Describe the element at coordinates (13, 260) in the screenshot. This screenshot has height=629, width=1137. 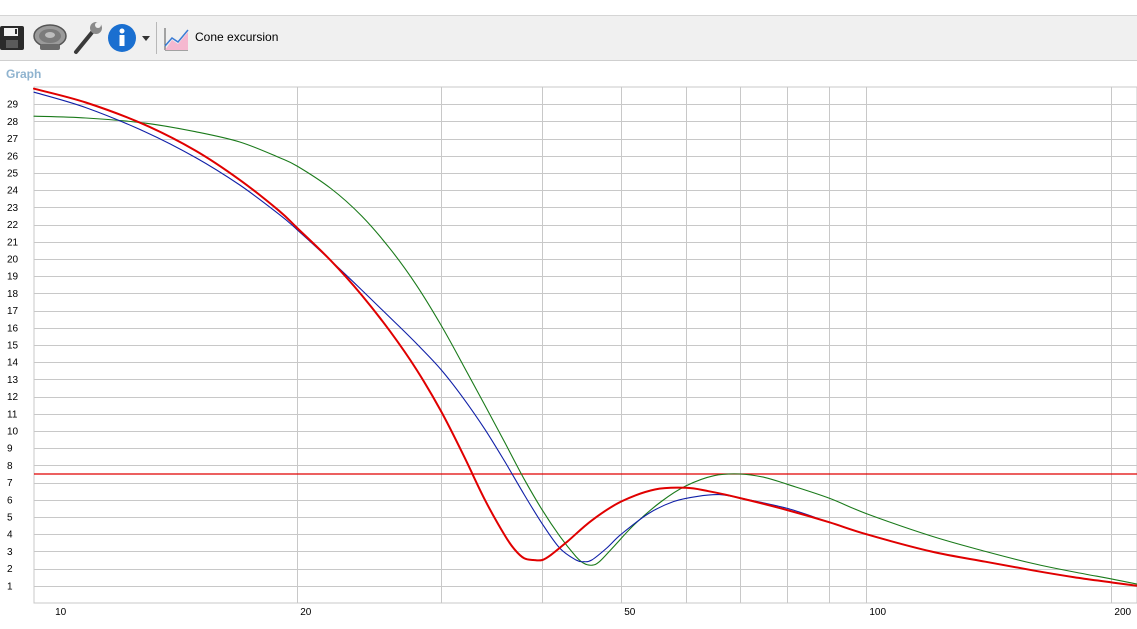
I see `y-tick-label: 20` at that location.